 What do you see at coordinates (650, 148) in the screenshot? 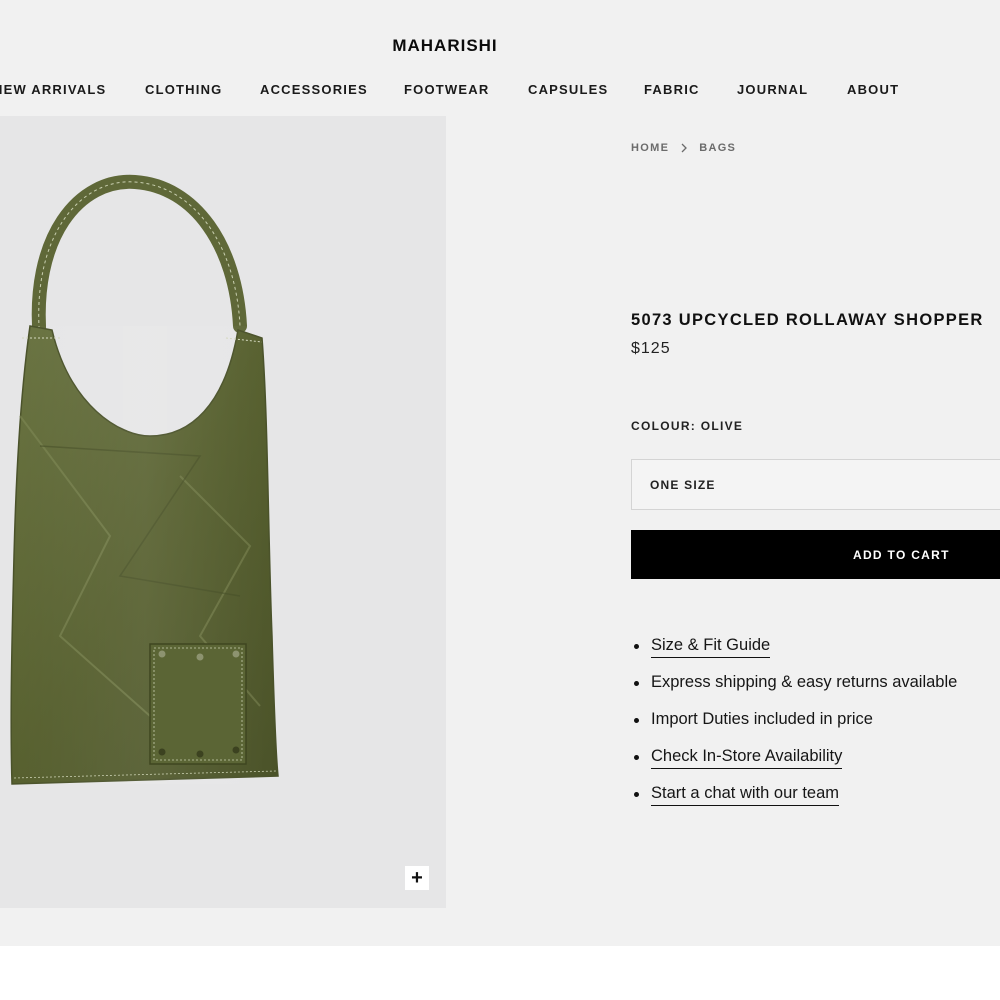
I see `breadcrumb-home: HOME` at bounding box center [650, 148].